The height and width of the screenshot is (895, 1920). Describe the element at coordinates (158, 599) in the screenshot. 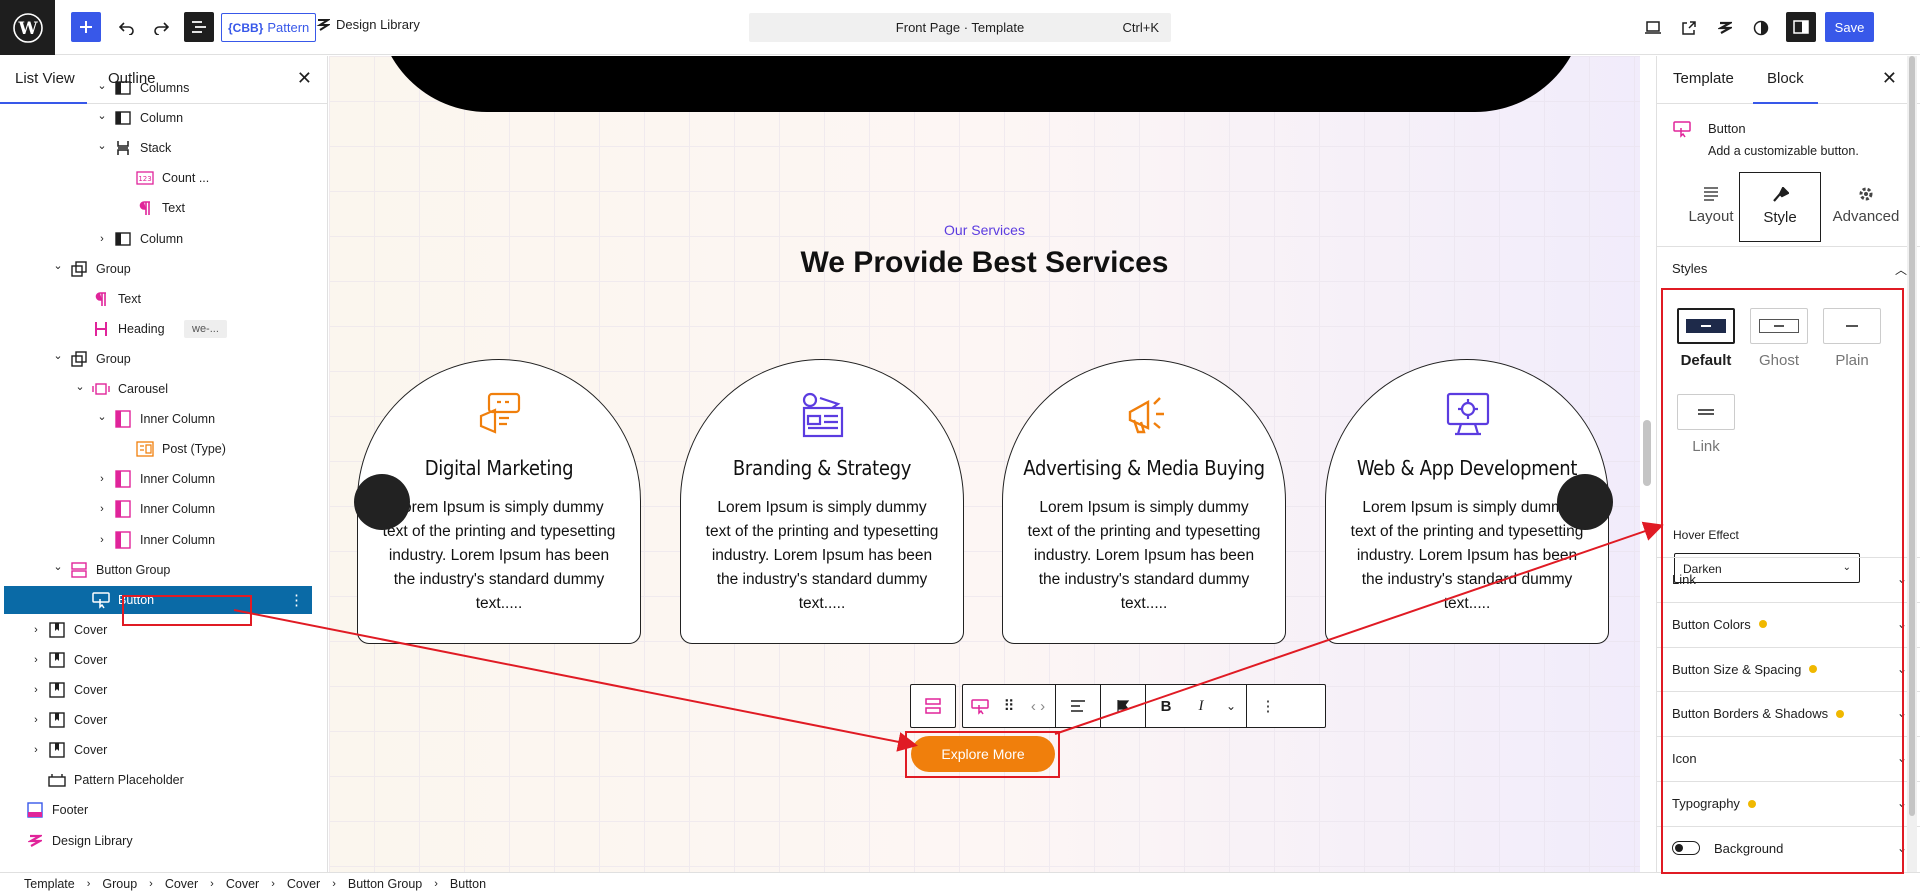

I see `list-item-button: Button ⋮` at that location.